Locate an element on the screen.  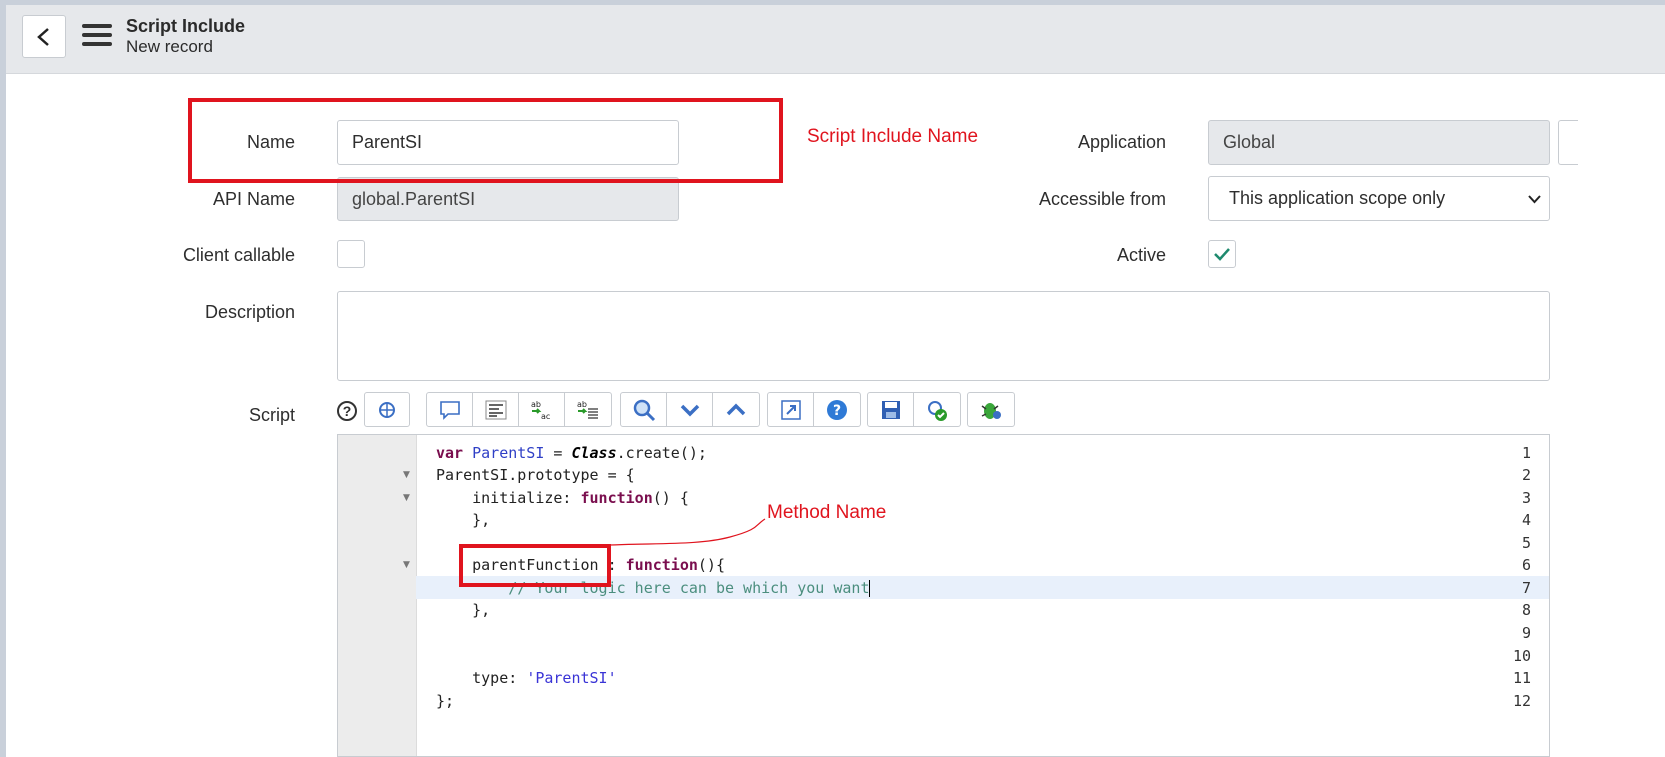
line-number: 10 is located at coordinates (1521, 656).